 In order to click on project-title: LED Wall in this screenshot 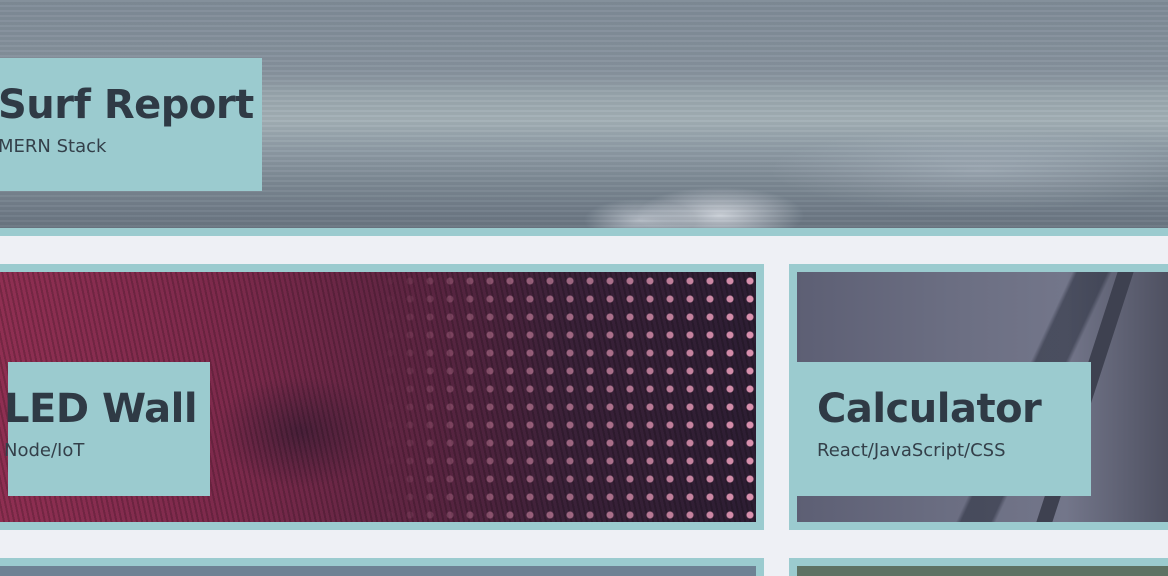, I will do `click(101, 409)`.